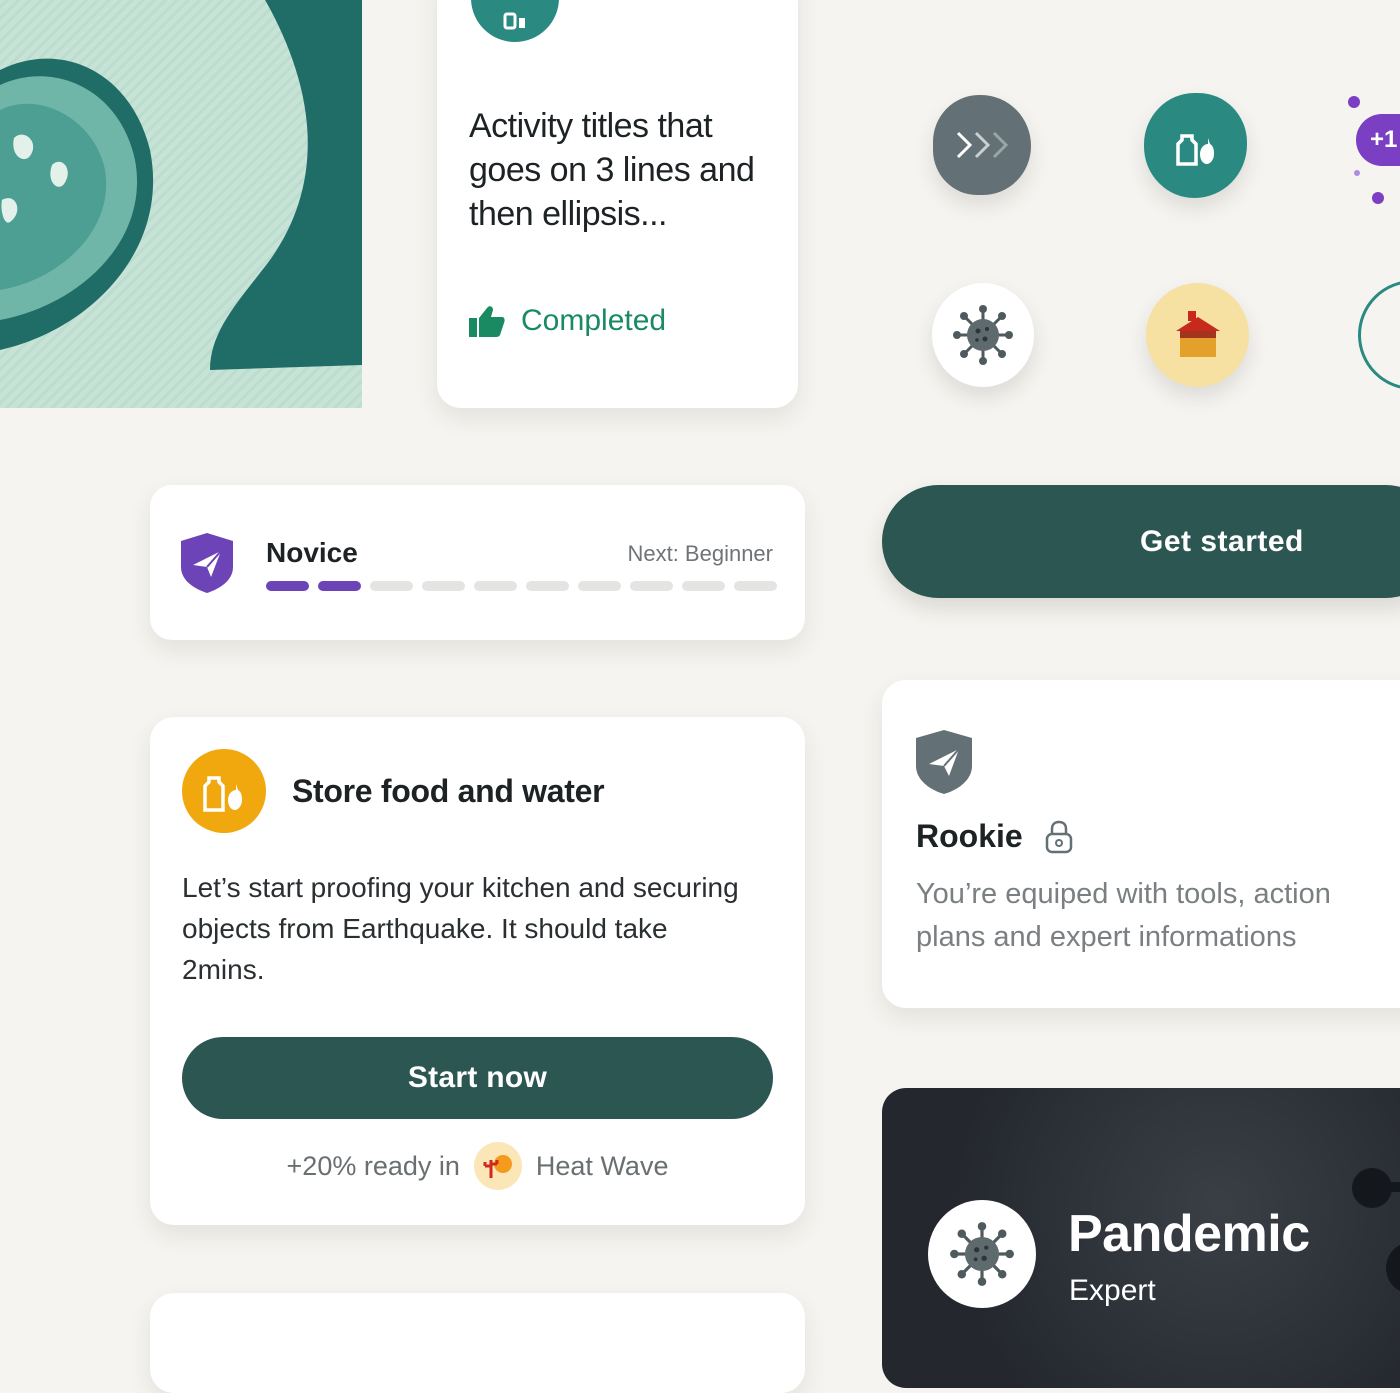  I want to click on activity-status: Completed, so click(567, 321).